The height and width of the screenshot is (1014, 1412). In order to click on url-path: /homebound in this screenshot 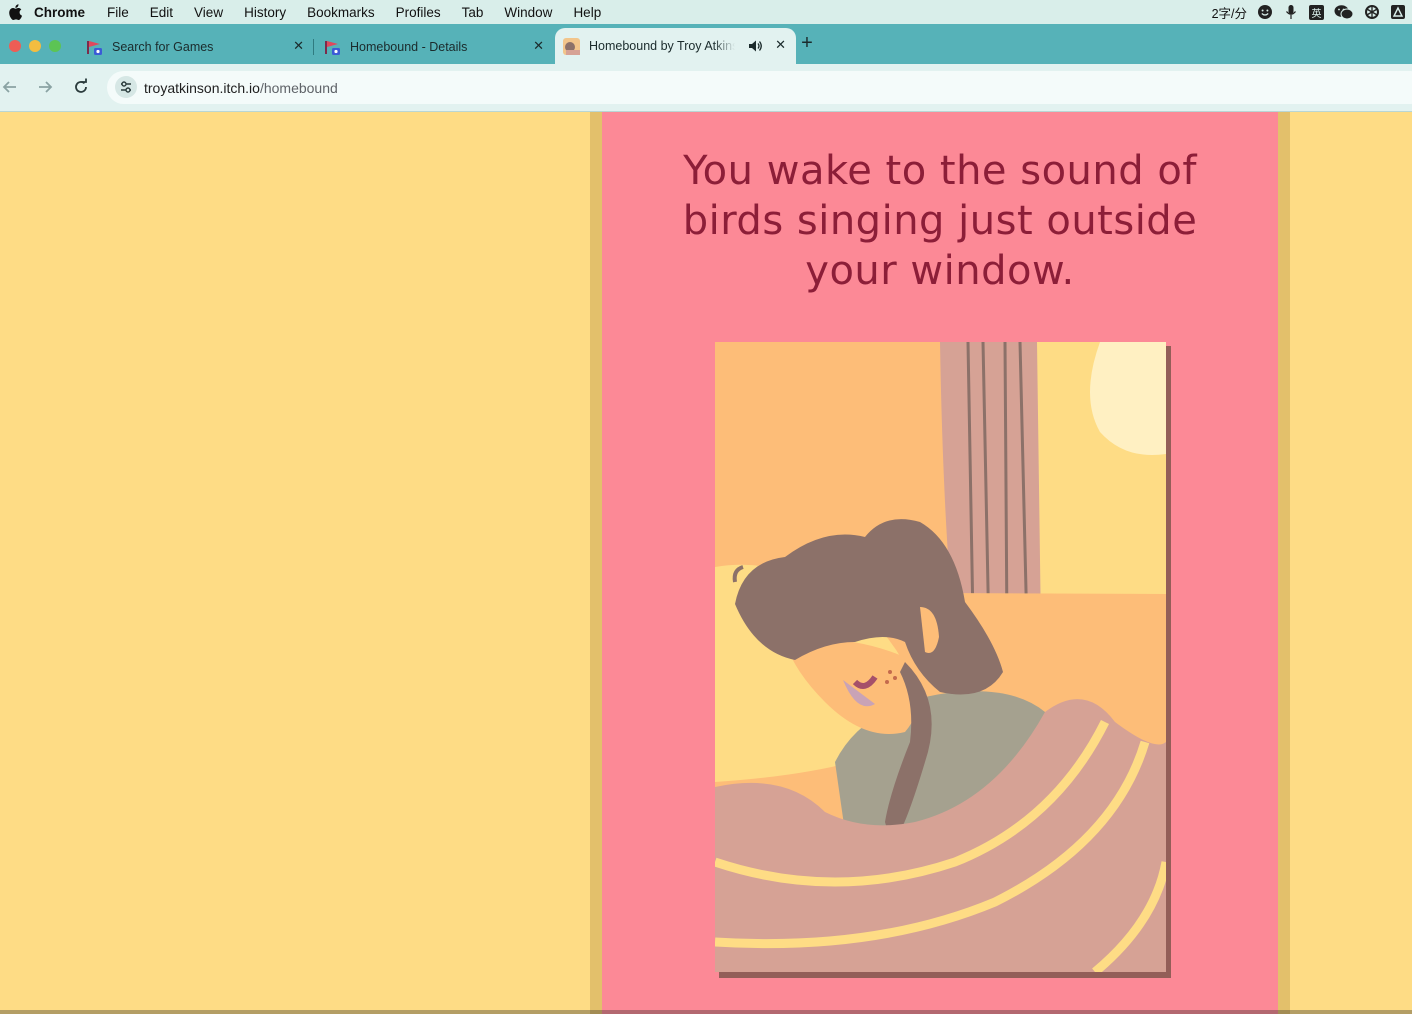, I will do `click(298, 88)`.